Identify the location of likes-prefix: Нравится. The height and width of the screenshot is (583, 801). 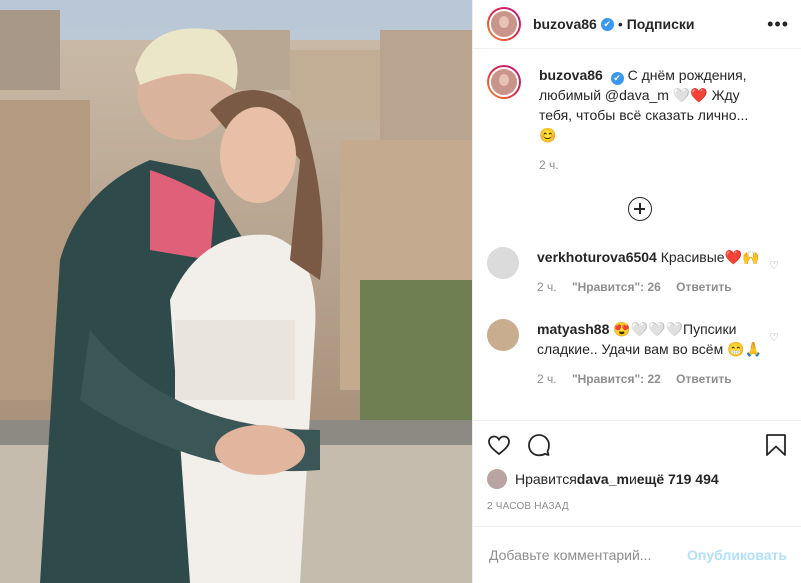
(546, 479).